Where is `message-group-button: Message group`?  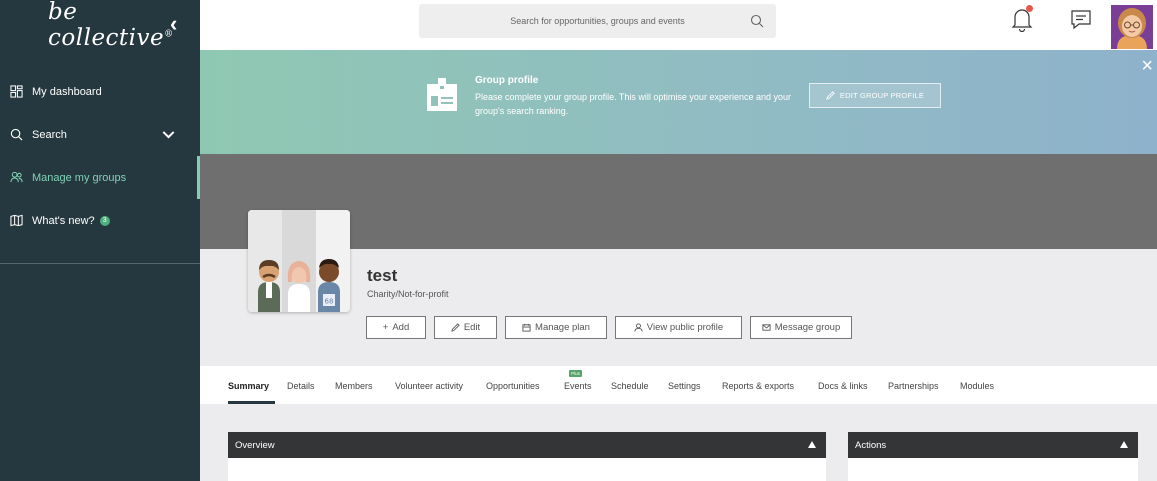 message-group-button: Message group is located at coordinates (801, 327).